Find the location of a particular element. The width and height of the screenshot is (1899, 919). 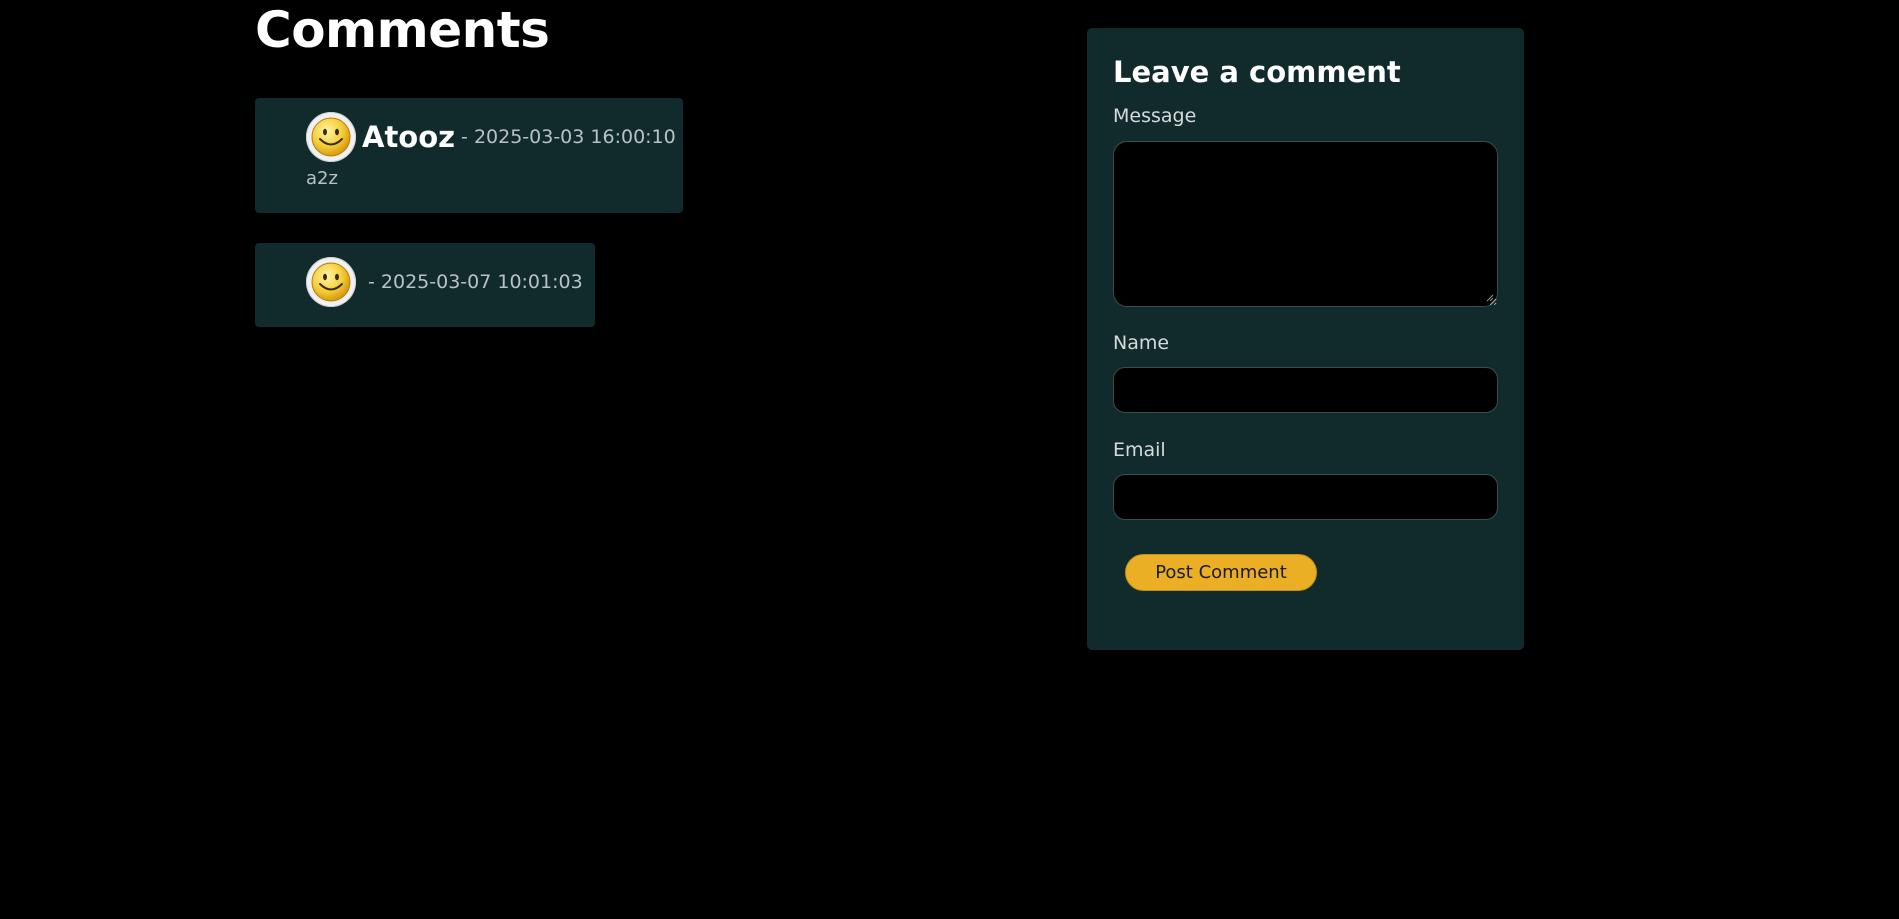

comment-date: - 2025-03-07 10:01:03 is located at coordinates (475, 282).